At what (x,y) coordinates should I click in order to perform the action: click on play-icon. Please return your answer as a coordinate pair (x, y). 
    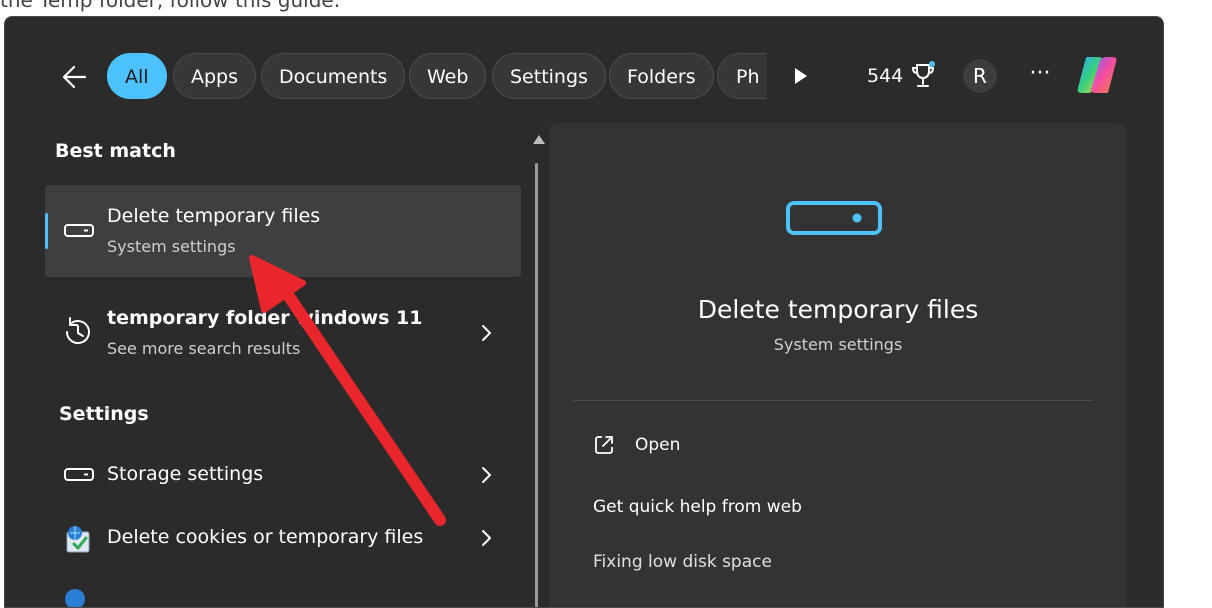
    Looking at the image, I should click on (800, 76).